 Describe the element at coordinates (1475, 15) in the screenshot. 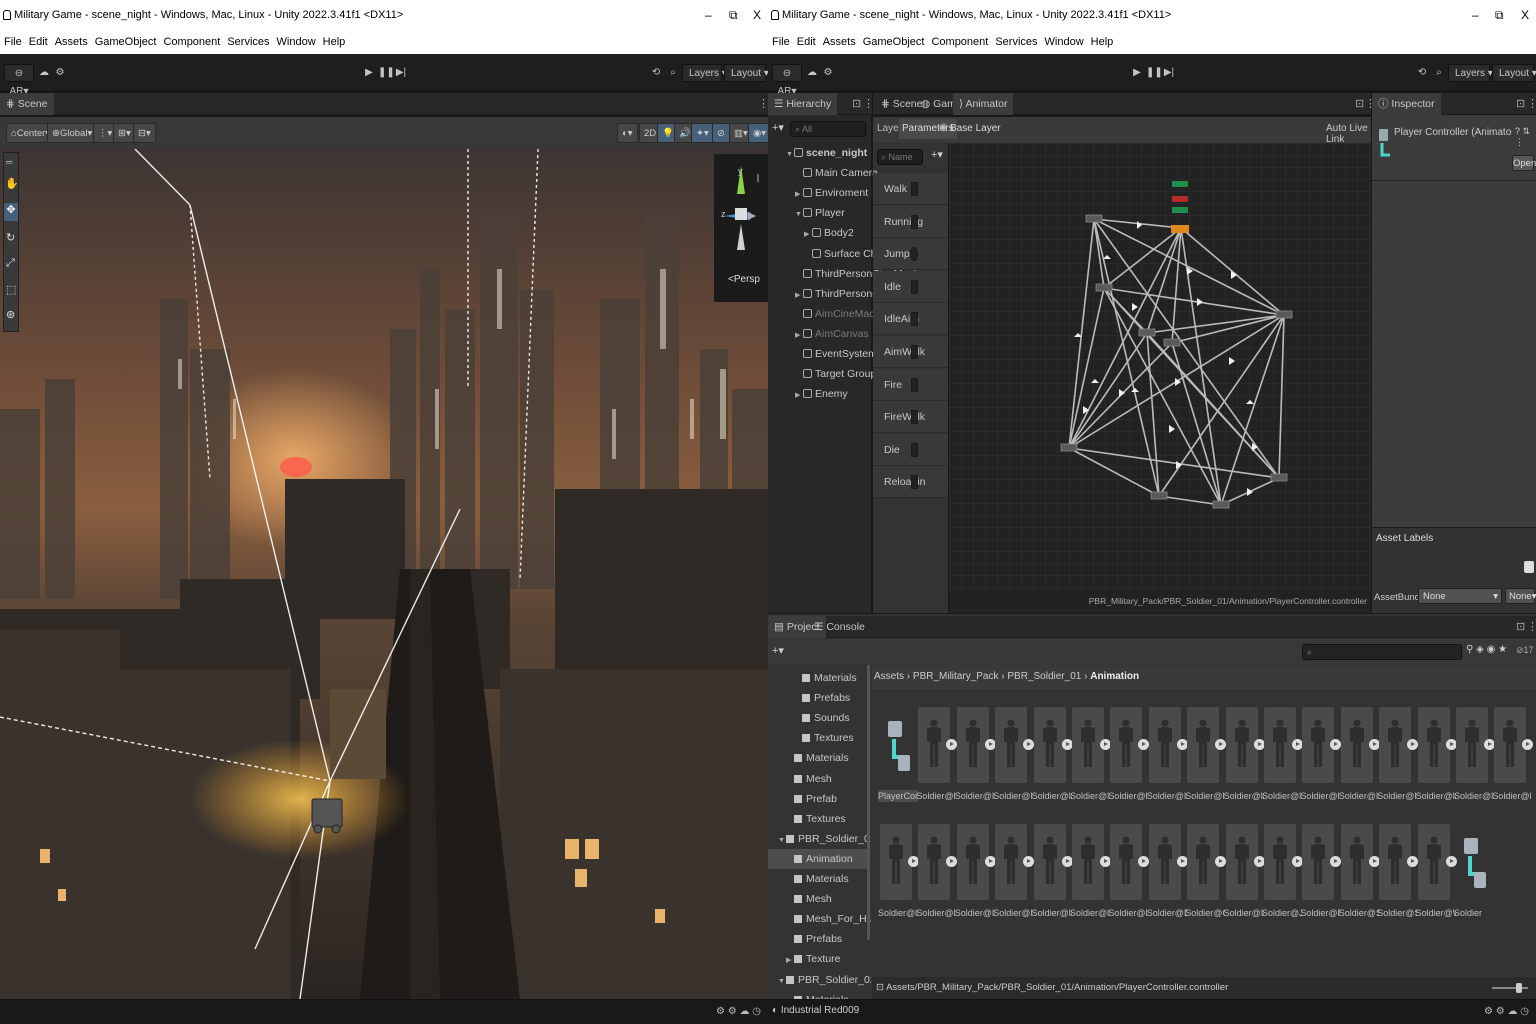

I see `minimize-button: –` at that location.